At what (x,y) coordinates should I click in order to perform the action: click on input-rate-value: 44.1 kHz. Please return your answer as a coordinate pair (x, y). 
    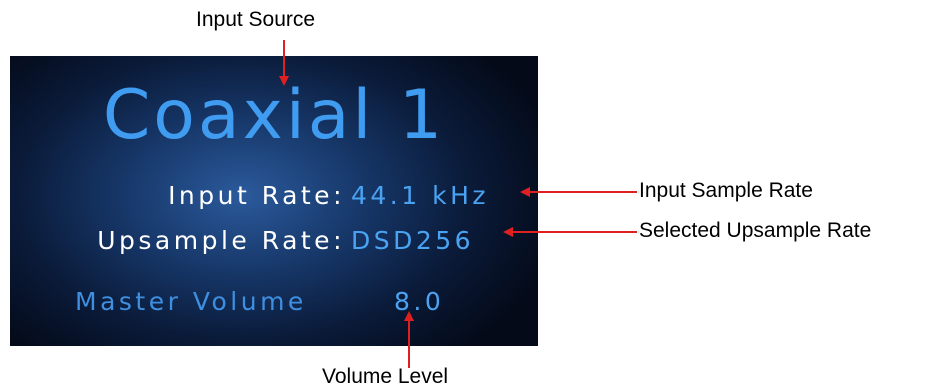
    Looking at the image, I should click on (420, 195).